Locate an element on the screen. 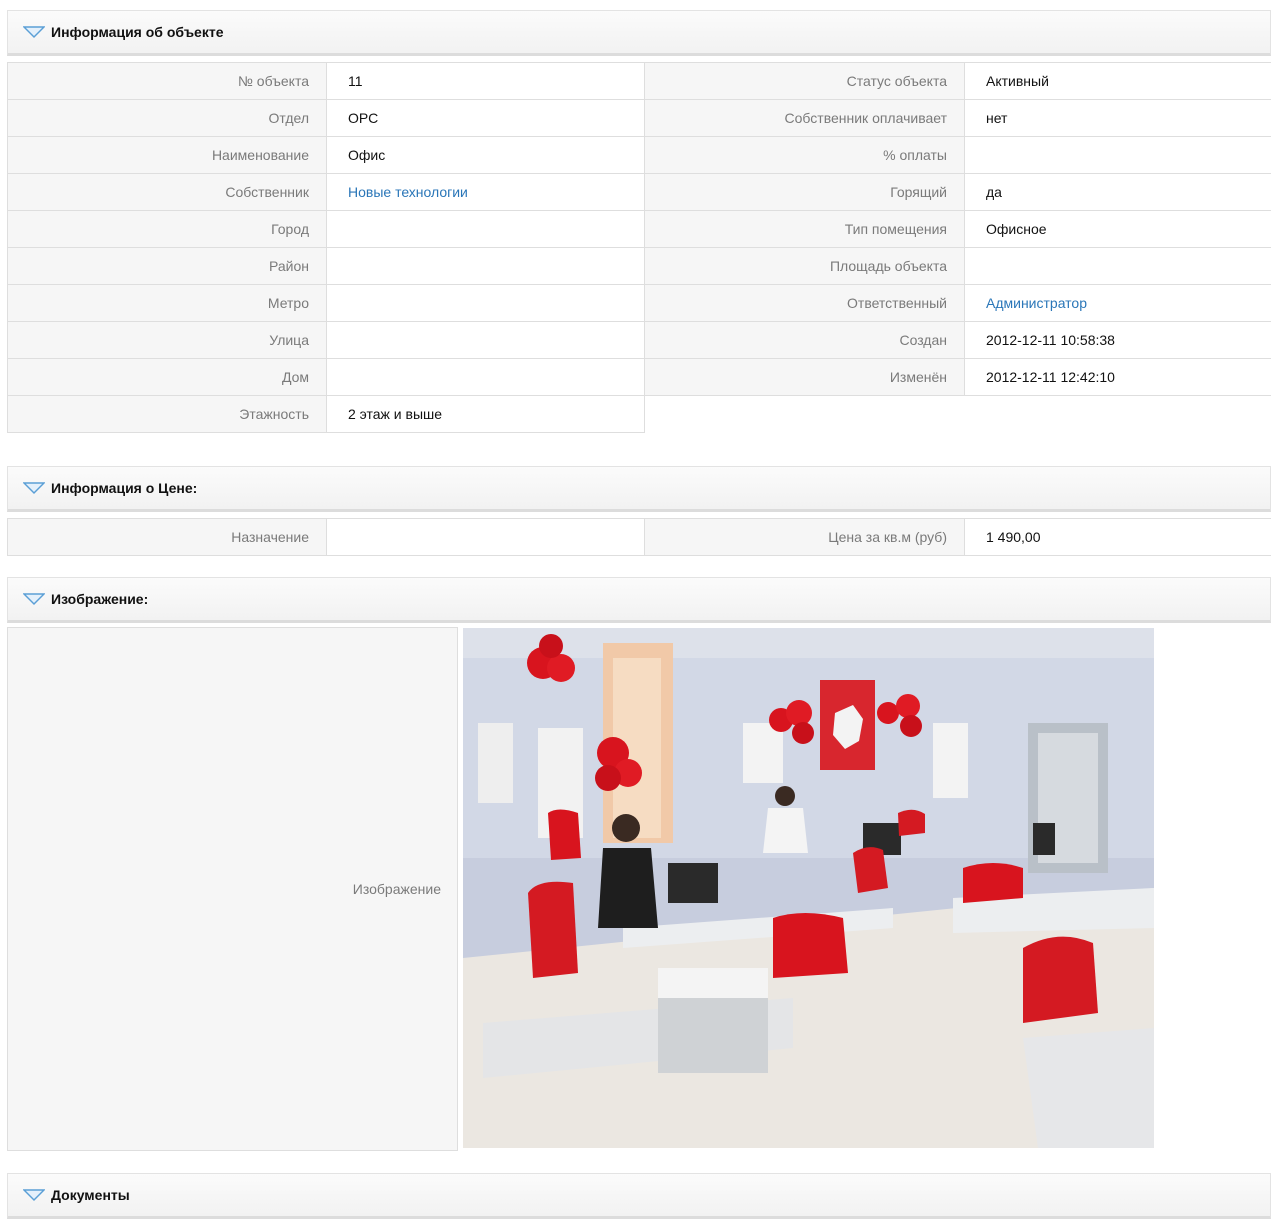 The width and height of the screenshot is (1271, 1221). responsible-link: Администратор is located at coordinates (1036, 303).